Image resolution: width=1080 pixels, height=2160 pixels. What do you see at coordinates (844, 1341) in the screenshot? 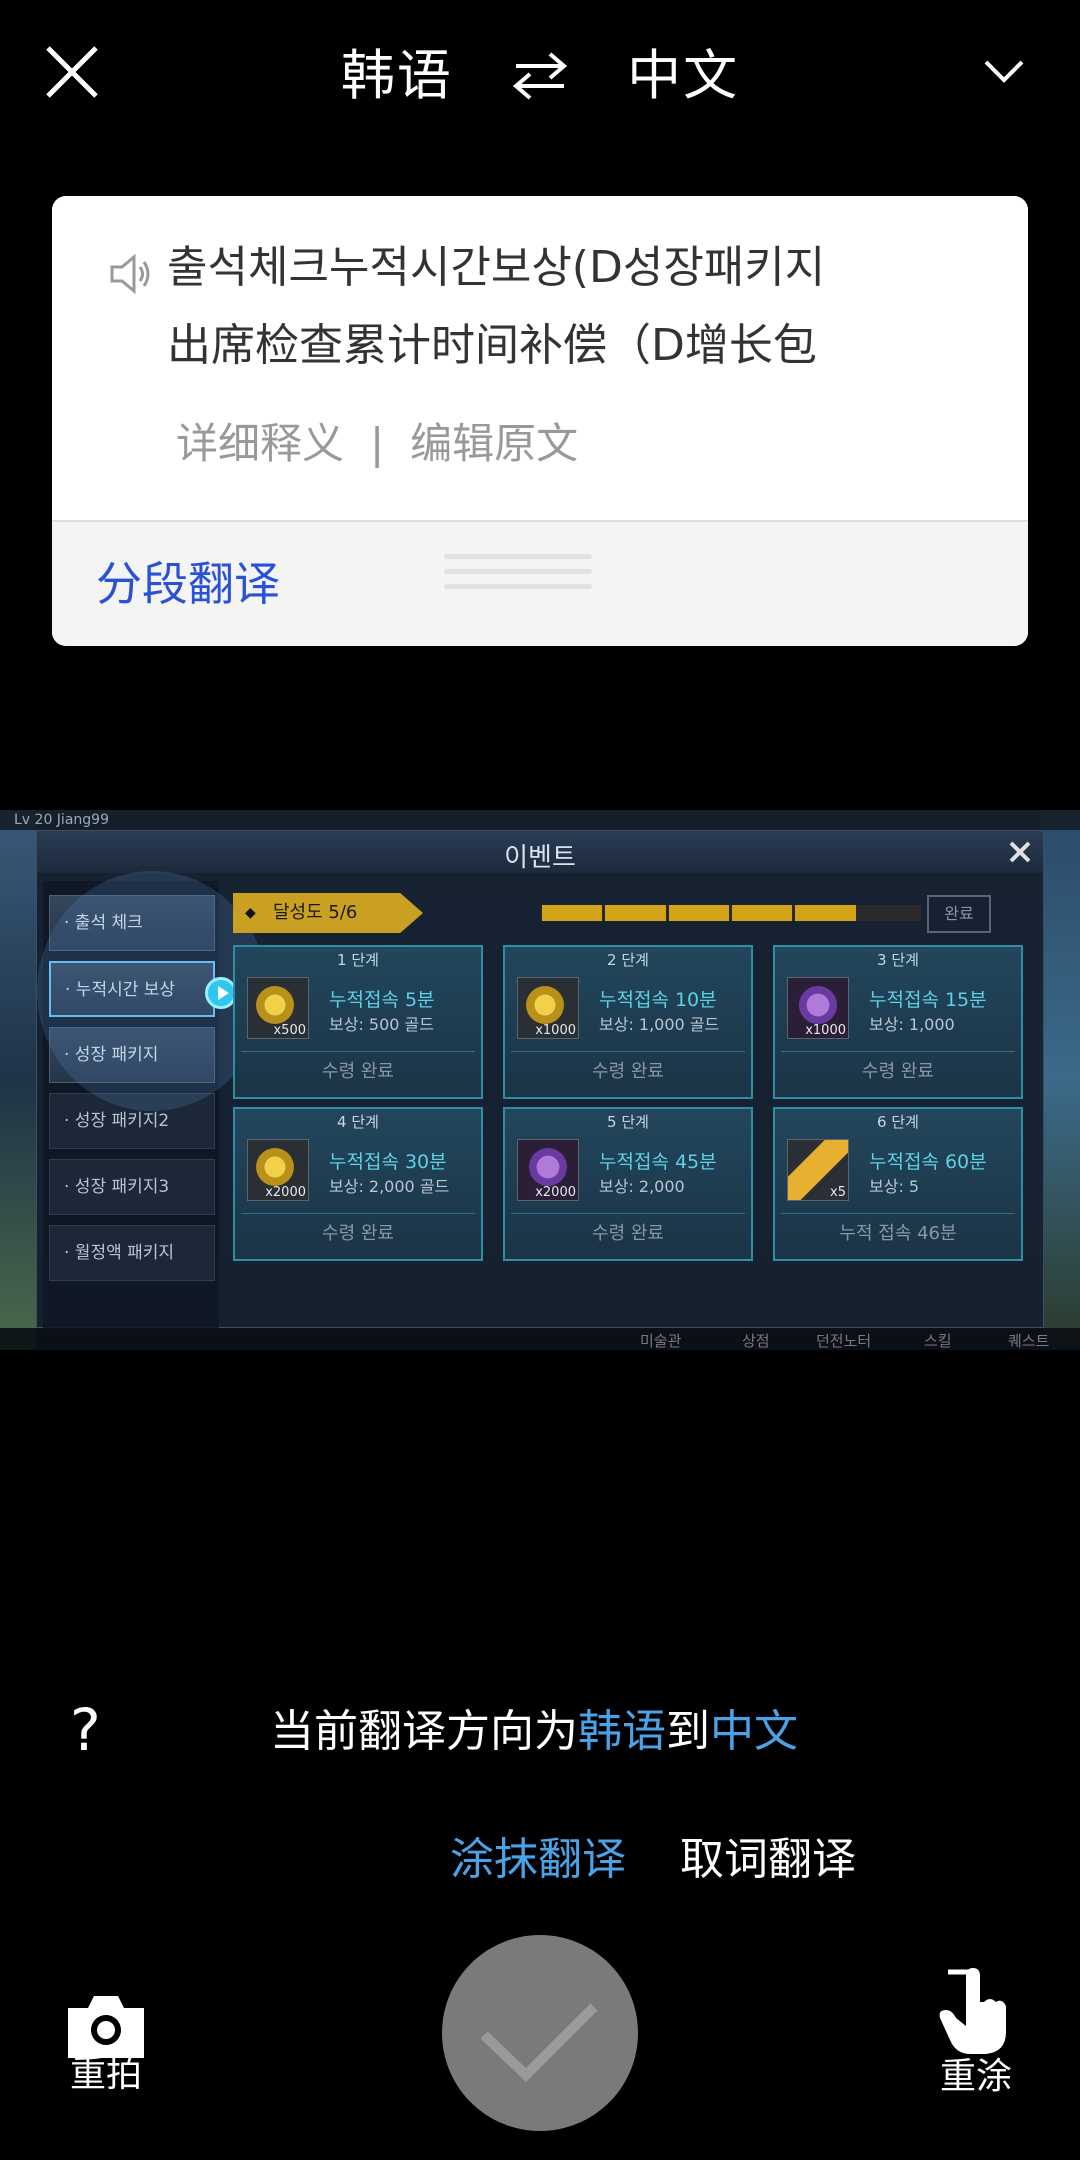
I see `game-tab: 던전노터` at bounding box center [844, 1341].